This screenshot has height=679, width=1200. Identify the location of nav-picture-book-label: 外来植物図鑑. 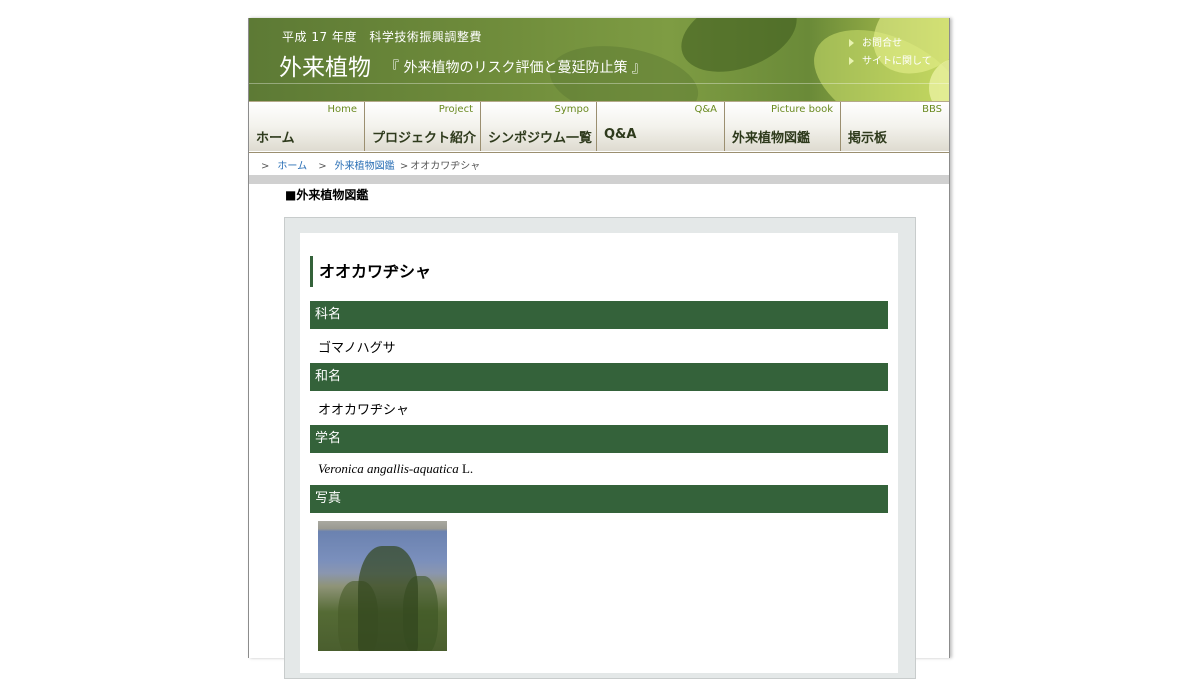
(771, 138).